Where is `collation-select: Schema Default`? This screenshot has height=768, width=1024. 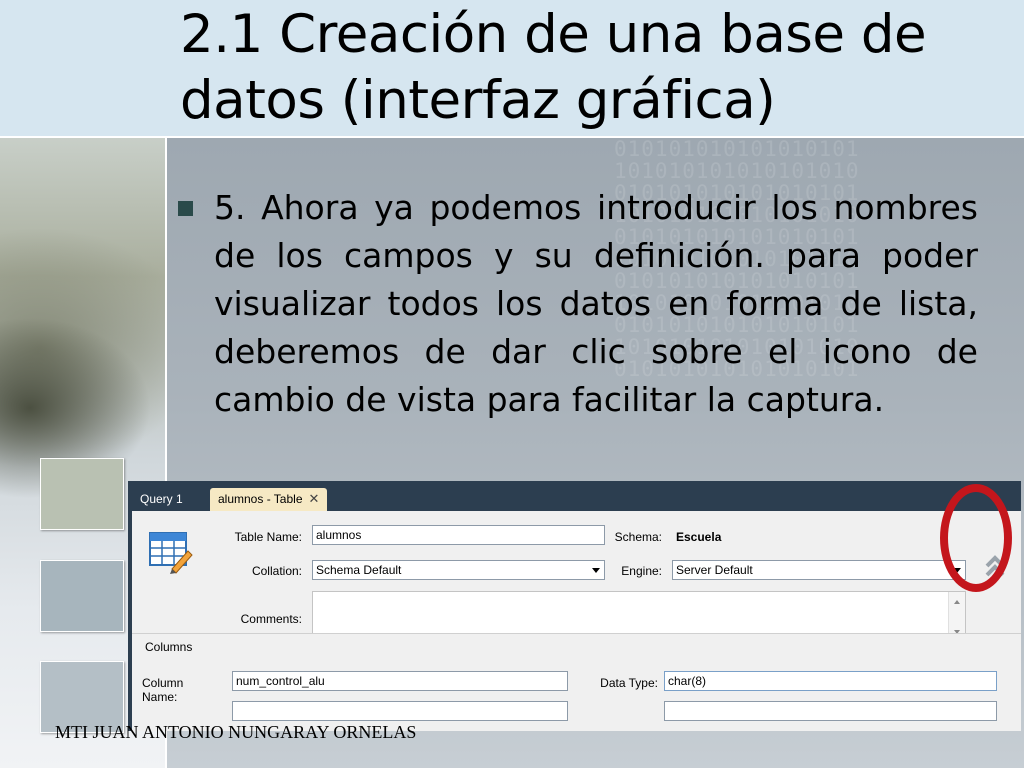
collation-select: Schema Default is located at coordinates (458, 570).